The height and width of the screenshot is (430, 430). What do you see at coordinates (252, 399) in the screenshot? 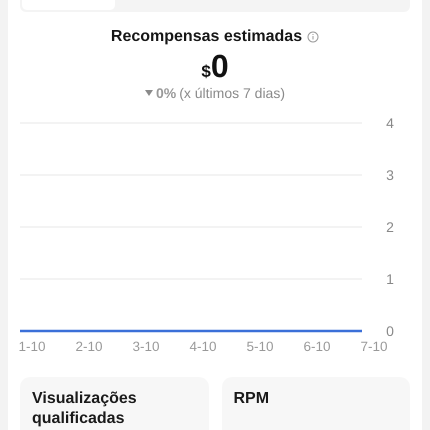
I see `metric-title: RPM` at bounding box center [252, 399].